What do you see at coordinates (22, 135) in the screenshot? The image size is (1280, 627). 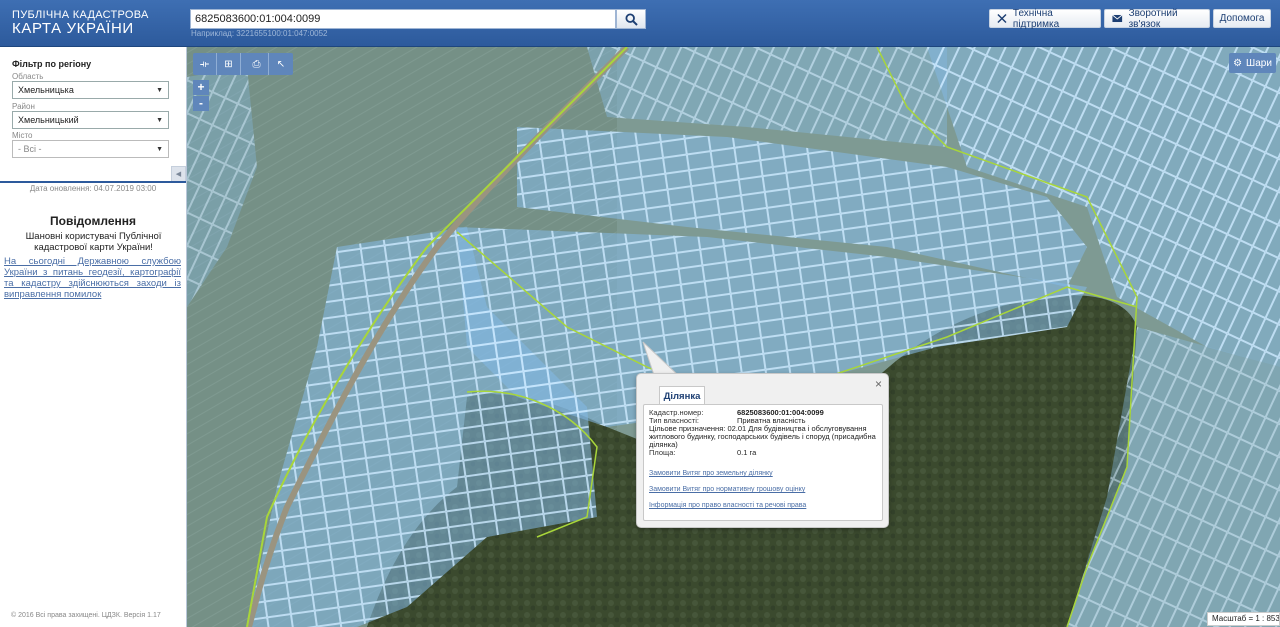 I see `city-label: Місто` at bounding box center [22, 135].